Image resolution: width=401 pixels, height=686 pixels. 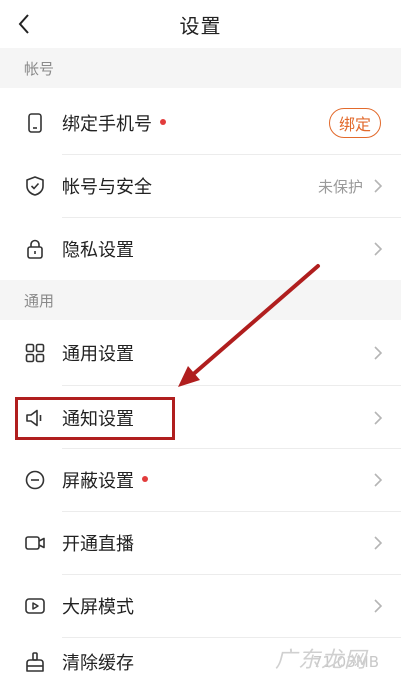 What do you see at coordinates (98, 544) in the screenshot?
I see `row-live-label: 开通直播` at bounding box center [98, 544].